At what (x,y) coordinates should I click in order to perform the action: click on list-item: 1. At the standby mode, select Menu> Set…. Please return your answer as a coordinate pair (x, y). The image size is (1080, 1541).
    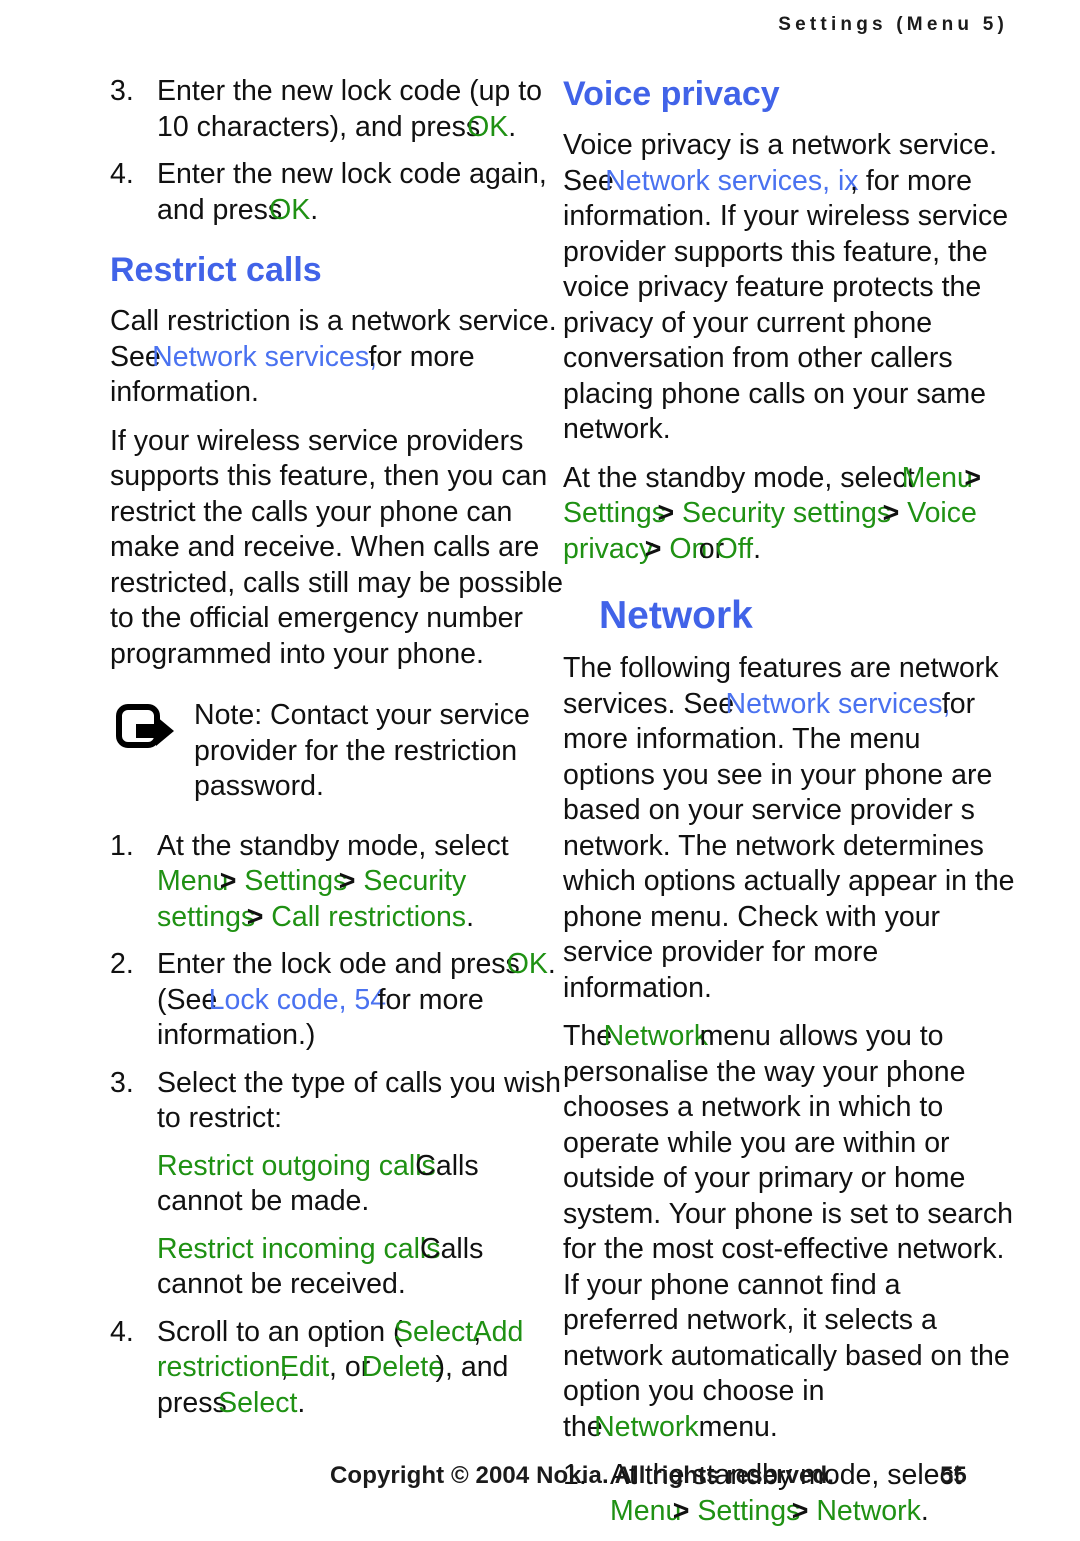
    Looking at the image, I should click on (337, 882).